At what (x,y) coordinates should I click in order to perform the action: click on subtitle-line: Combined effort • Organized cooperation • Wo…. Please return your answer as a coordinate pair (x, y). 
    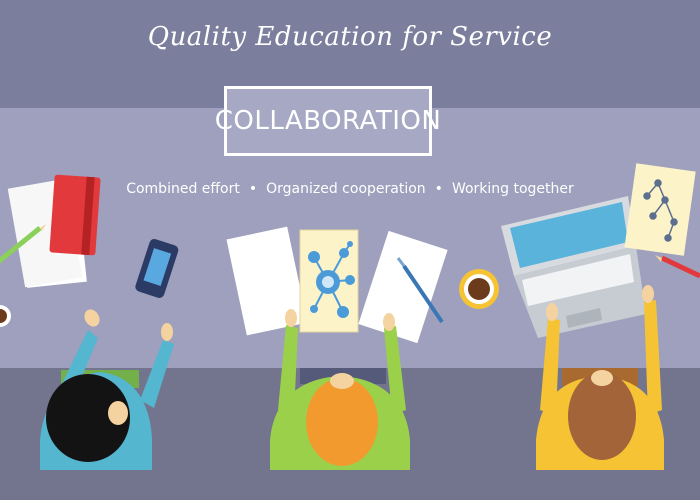
    Looking at the image, I should click on (350, 189).